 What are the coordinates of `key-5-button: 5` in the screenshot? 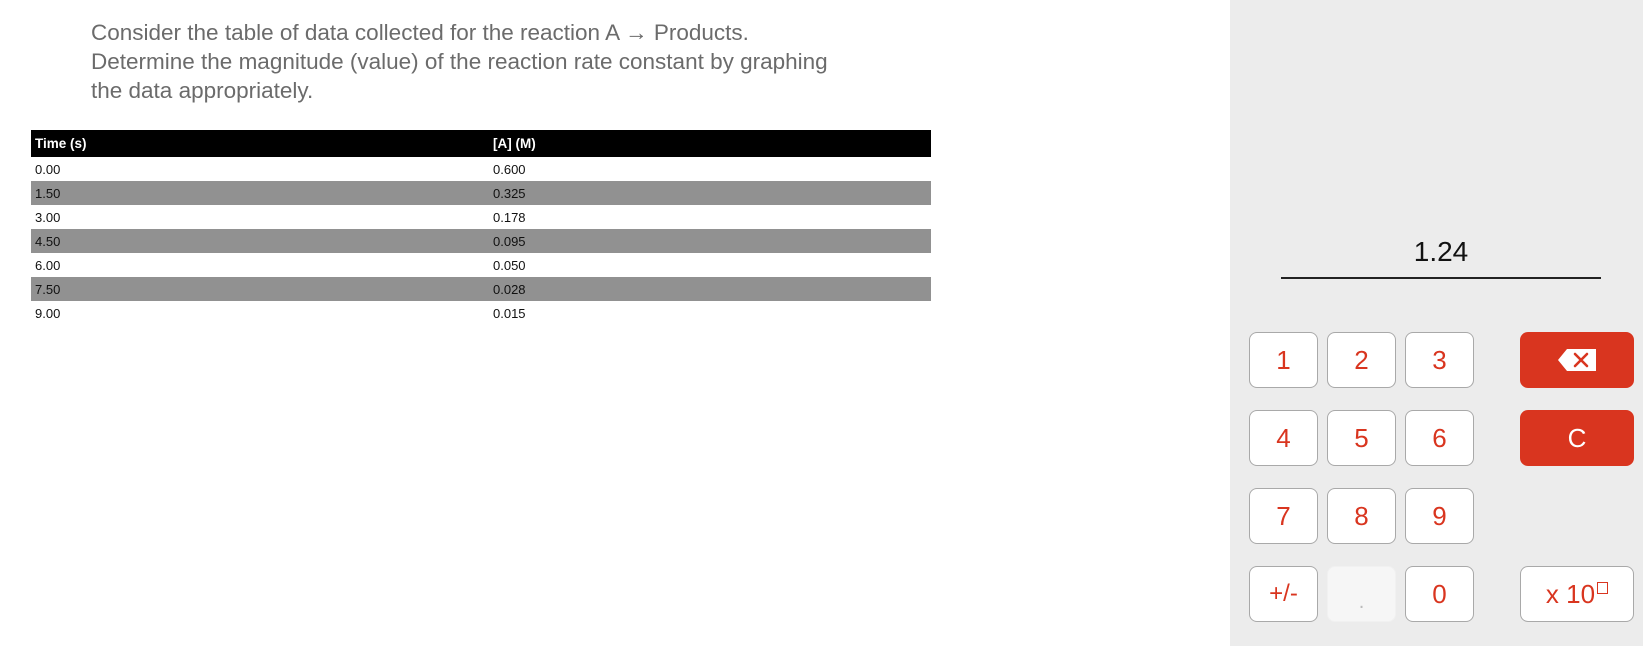 It's located at (1361, 438).